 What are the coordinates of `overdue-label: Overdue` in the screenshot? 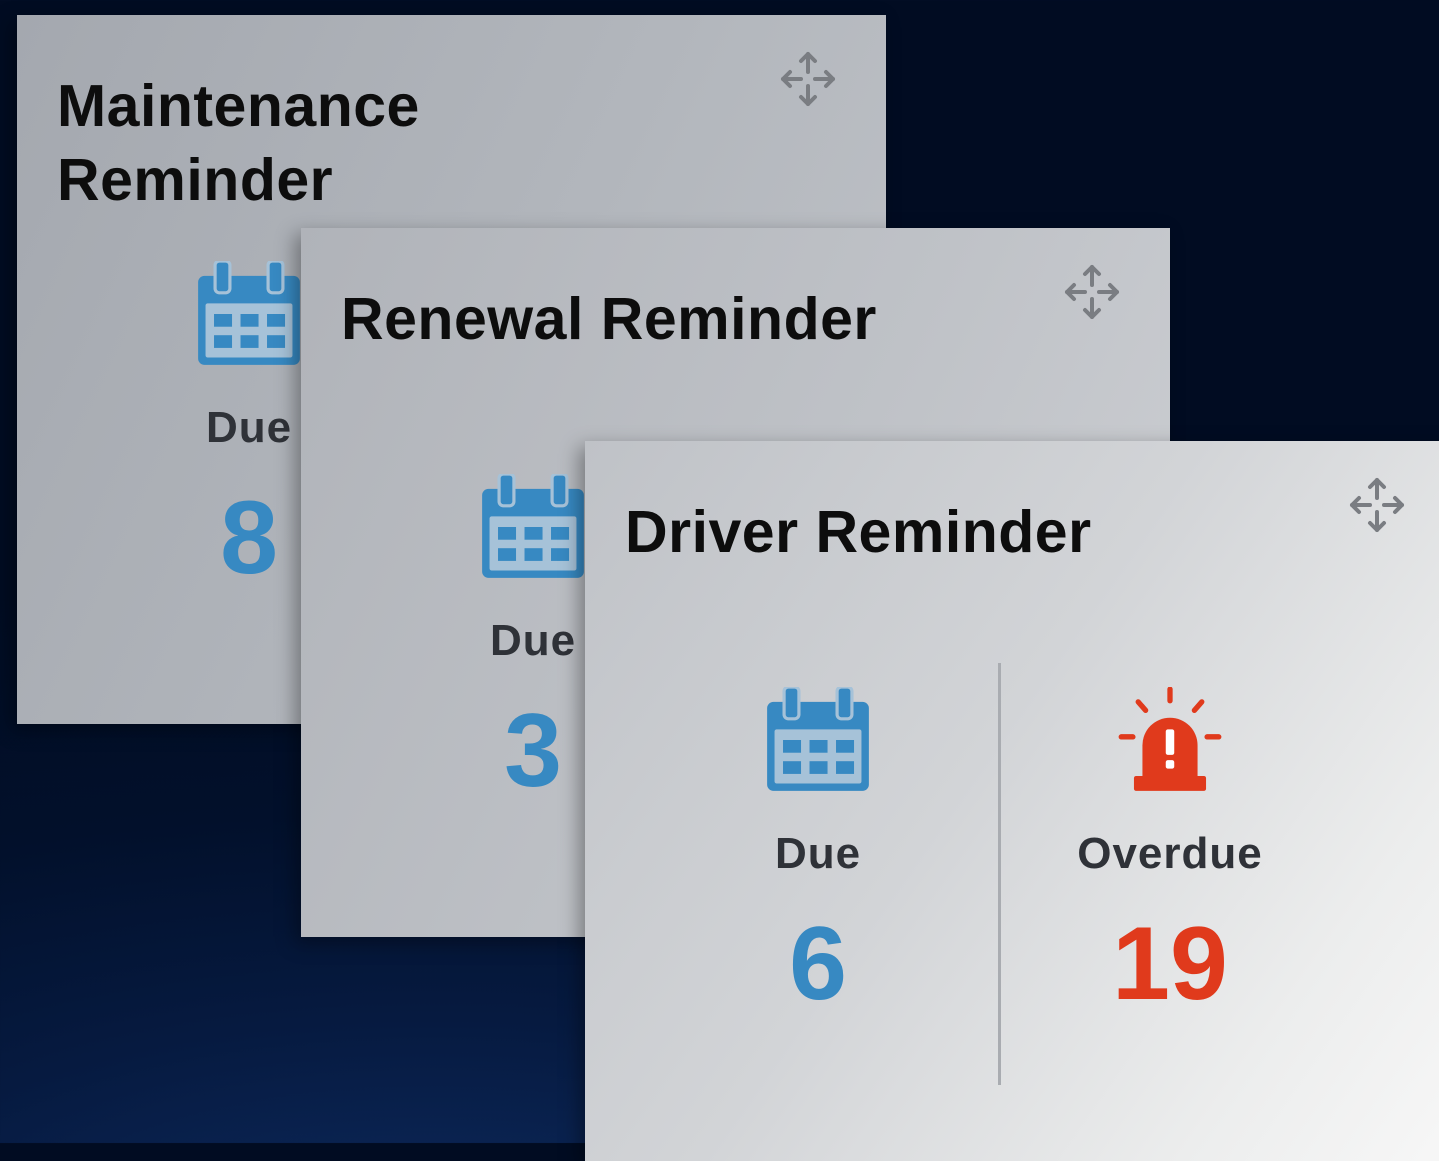 It's located at (1170, 853).